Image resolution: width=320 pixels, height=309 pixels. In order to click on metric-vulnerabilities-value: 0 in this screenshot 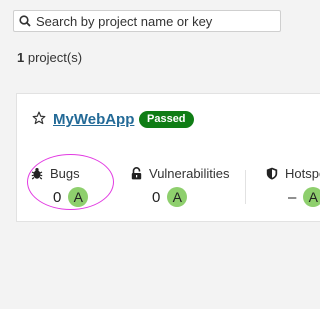, I will do `click(156, 197)`.